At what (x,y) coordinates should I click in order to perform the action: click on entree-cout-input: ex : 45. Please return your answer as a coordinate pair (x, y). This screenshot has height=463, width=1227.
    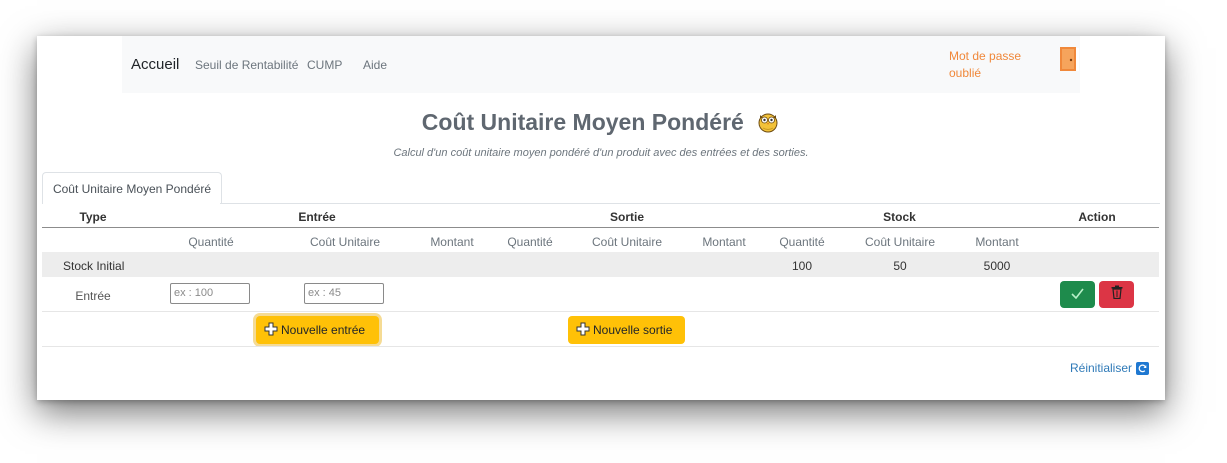
    Looking at the image, I should click on (344, 293).